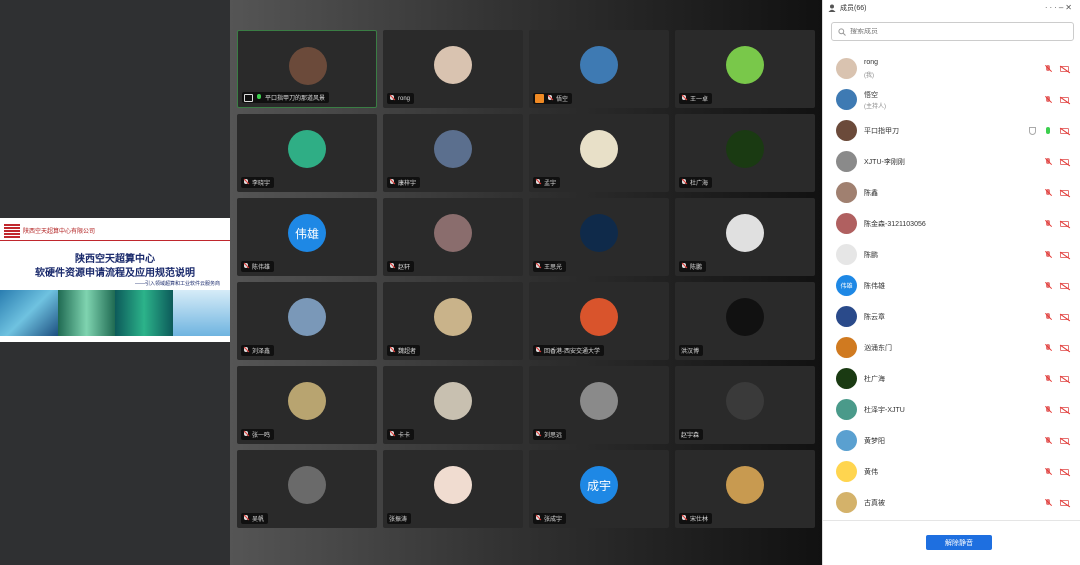 This screenshot has height=565, width=1080. I want to click on member-row: 古真被, so click(951, 502).